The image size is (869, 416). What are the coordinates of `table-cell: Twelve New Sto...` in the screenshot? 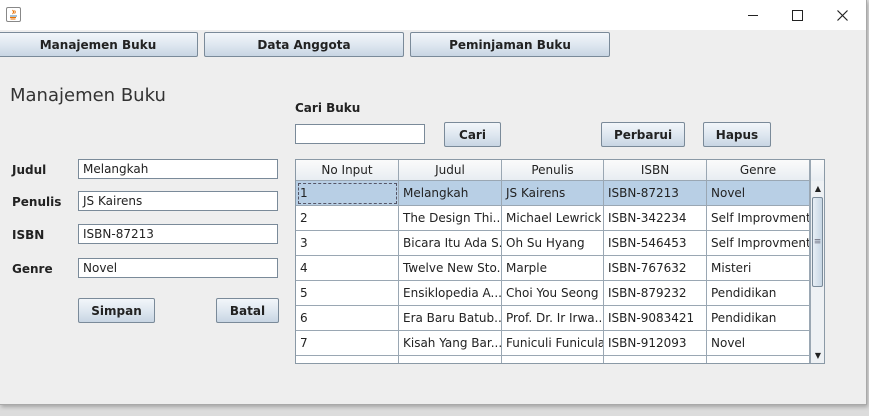 It's located at (450, 268).